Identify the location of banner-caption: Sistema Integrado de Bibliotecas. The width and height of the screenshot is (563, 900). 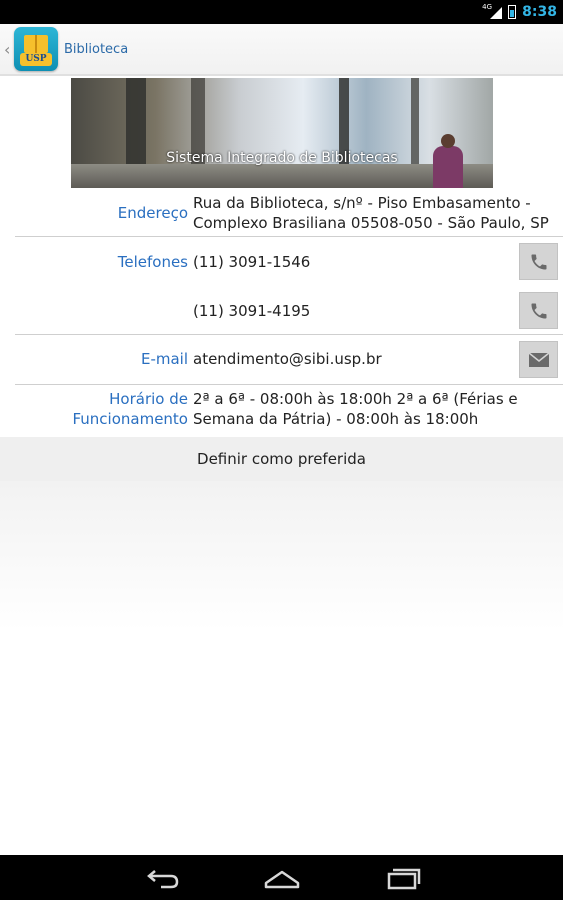
(282, 158).